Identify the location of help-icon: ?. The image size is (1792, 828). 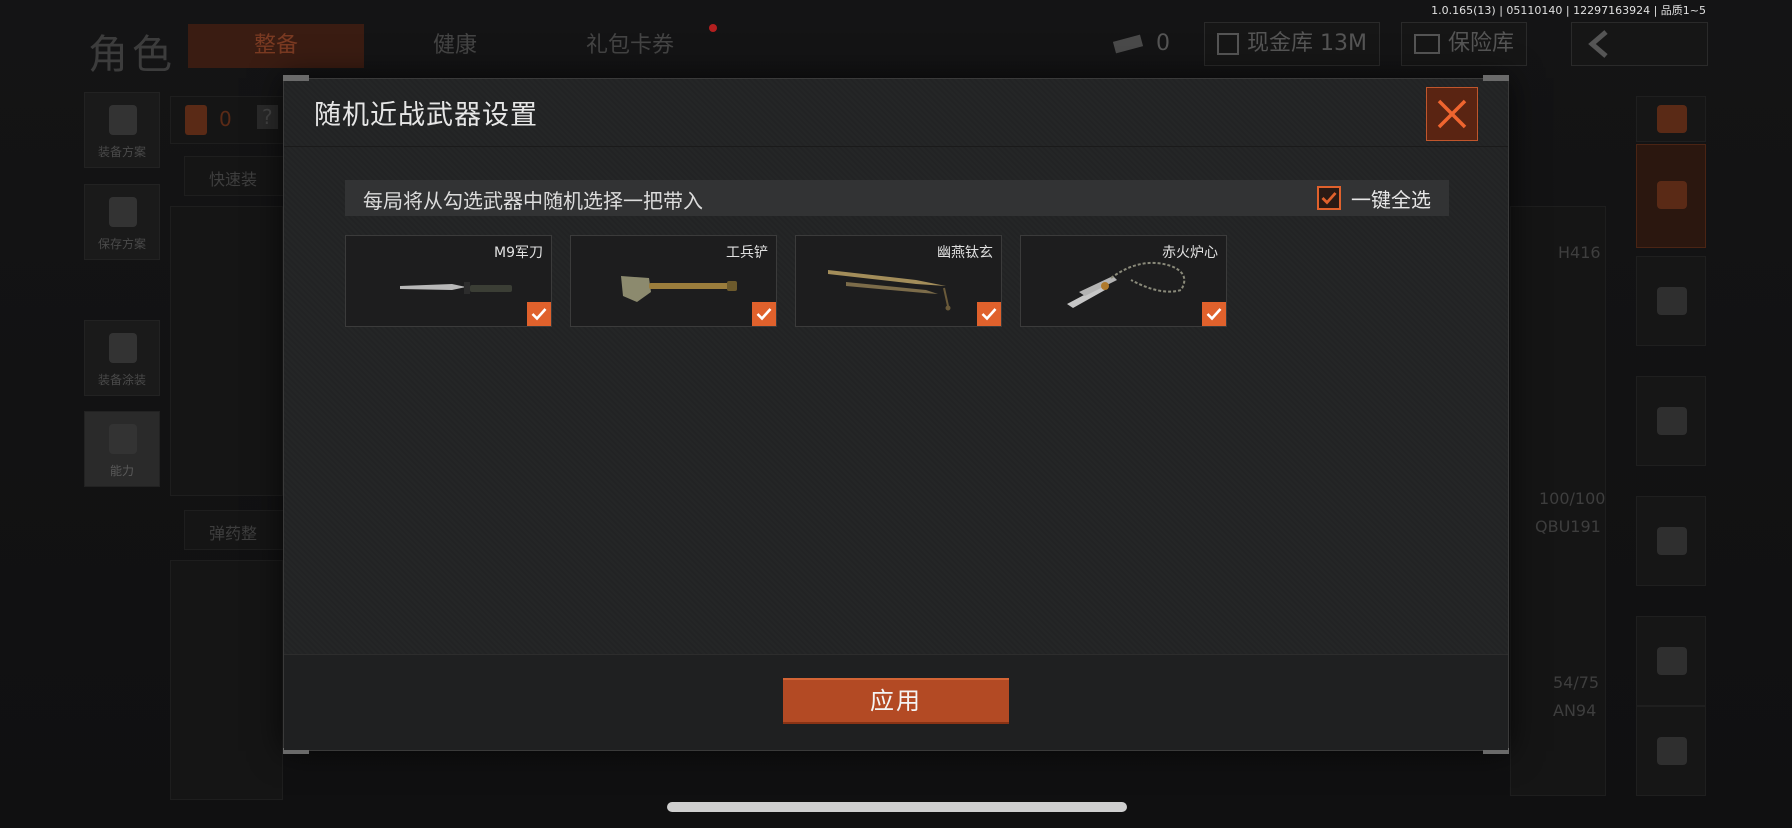
(267, 117).